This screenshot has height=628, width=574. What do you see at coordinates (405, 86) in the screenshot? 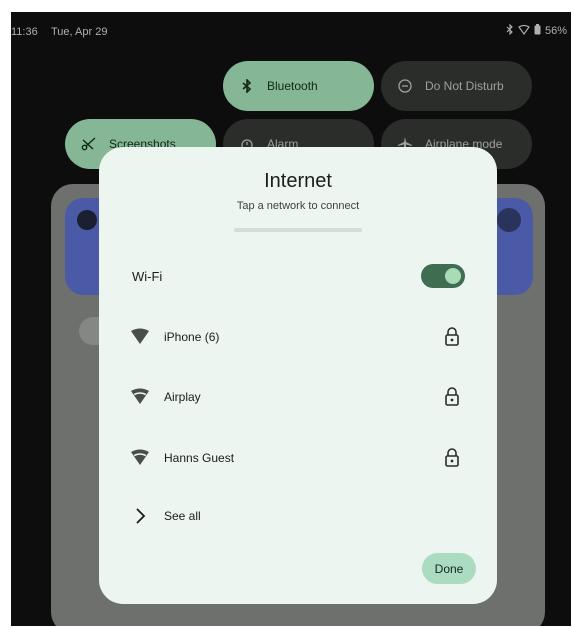
I see `do-not-disturb-icon` at bounding box center [405, 86].